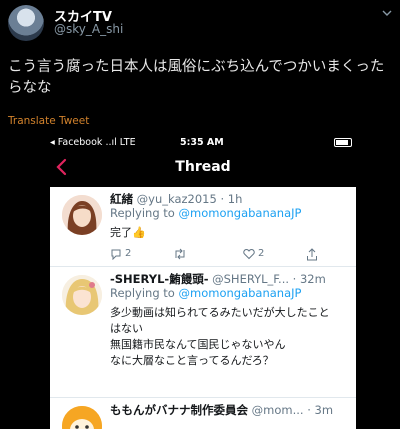 Image resolution: width=400 pixels, height=429 pixels. Describe the element at coordinates (312, 254) in the screenshot. I see `share-icon` at that location.